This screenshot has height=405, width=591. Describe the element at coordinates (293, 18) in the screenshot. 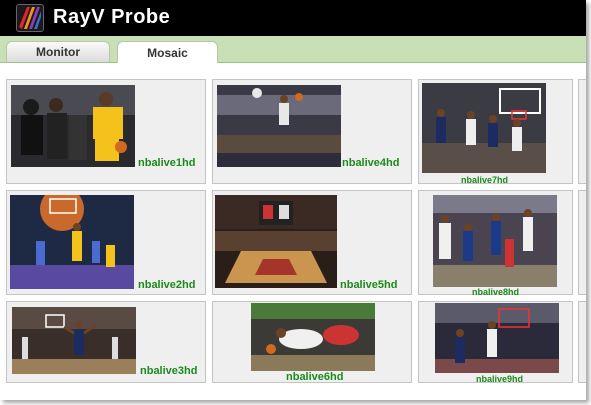

I see `title-bar: RayV Probe` at that location.